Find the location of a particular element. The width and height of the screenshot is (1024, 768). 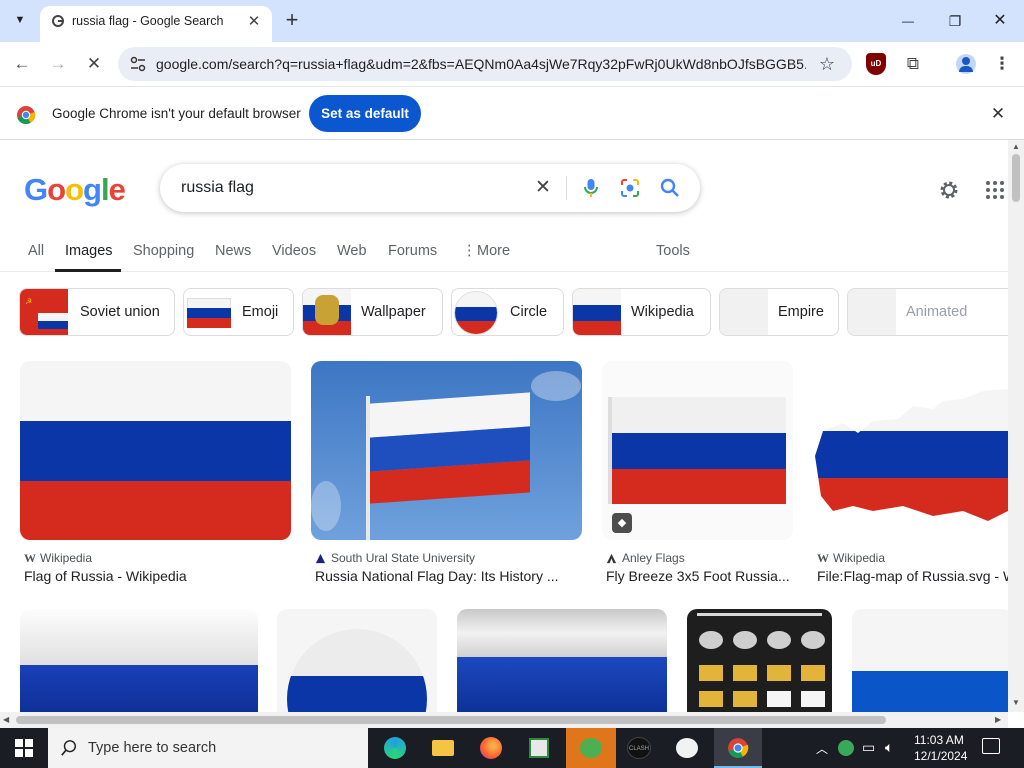

game-app-icon is located at coordinates (591, 748).